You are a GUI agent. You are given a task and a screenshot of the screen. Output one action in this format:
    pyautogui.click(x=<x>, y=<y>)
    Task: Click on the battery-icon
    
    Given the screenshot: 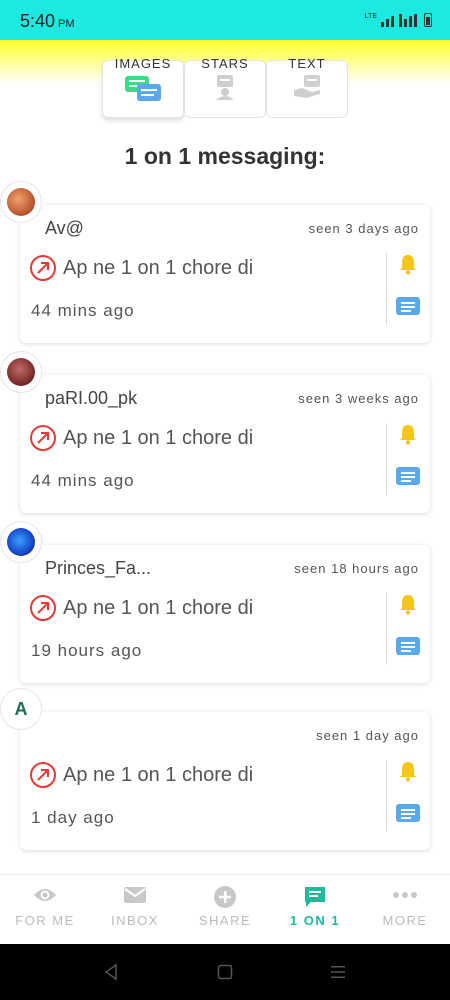 What is the action you would take?
    pyautogui.click(x=428, y=20)
    